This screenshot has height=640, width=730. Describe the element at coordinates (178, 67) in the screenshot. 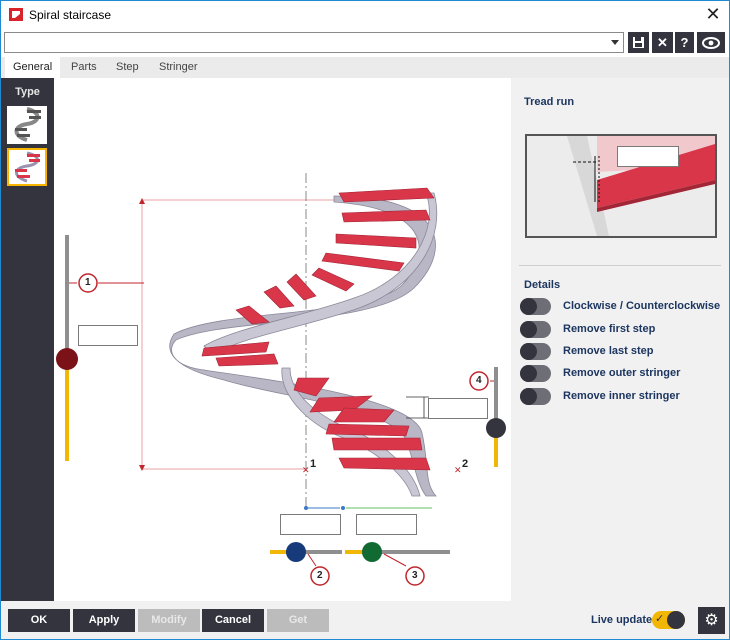

I see `tab-stringer: Stringer` at that location.